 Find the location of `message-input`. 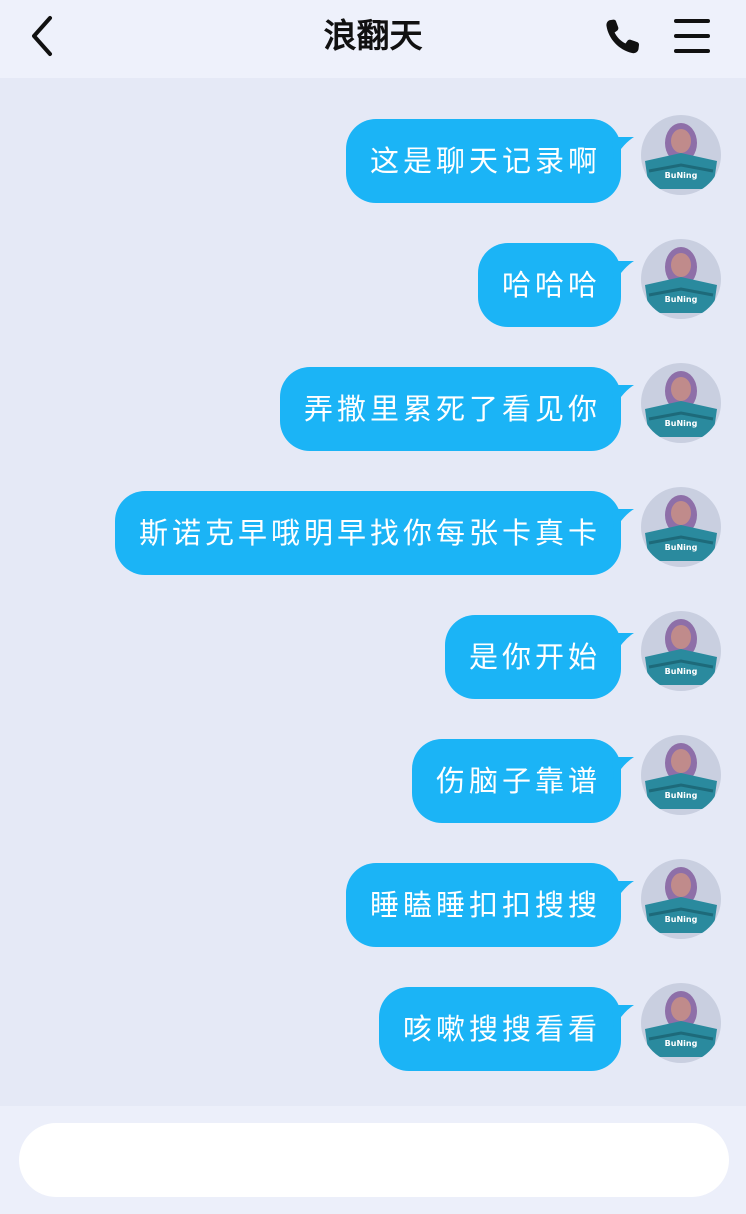

message-input is located at coordinates (374, 1160).